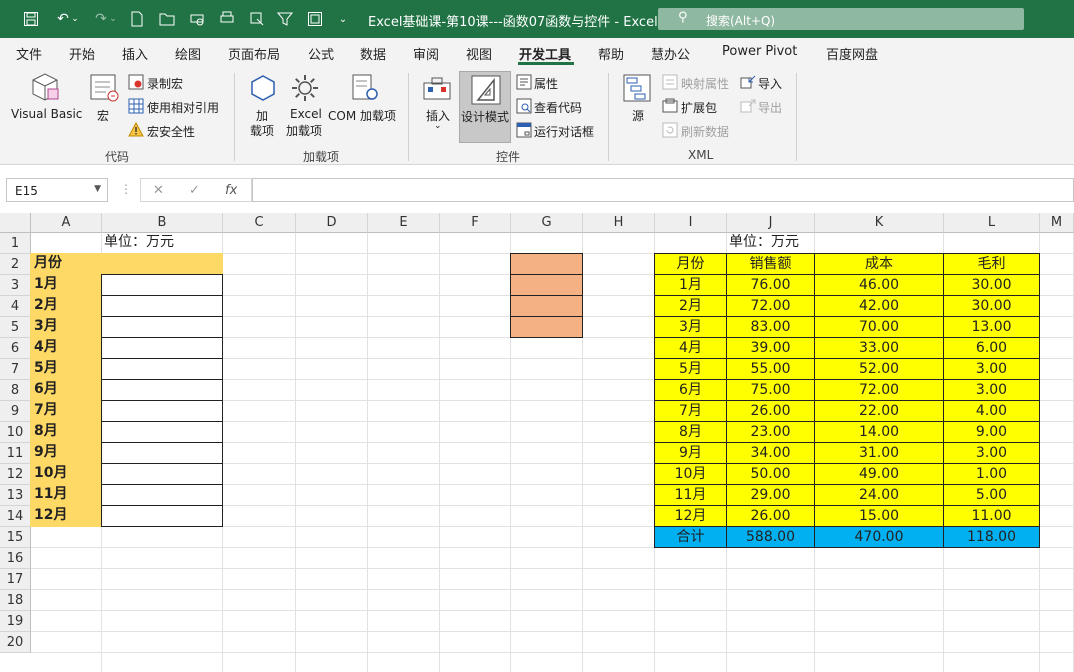  I want to click on left-month-cell: 12月, so click(66, 516).